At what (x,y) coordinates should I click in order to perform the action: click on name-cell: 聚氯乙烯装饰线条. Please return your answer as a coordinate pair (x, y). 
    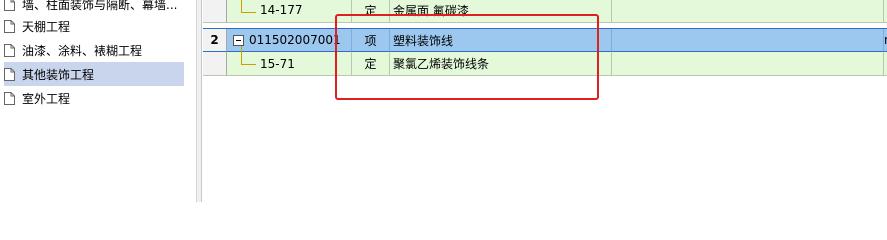
    Looking at the image, I should click on (501, 64).